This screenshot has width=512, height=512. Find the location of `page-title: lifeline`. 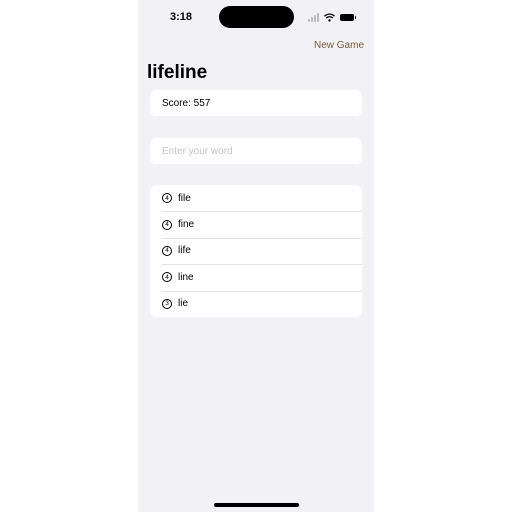

page-title: lifeline is located at coordinates (177, 72).